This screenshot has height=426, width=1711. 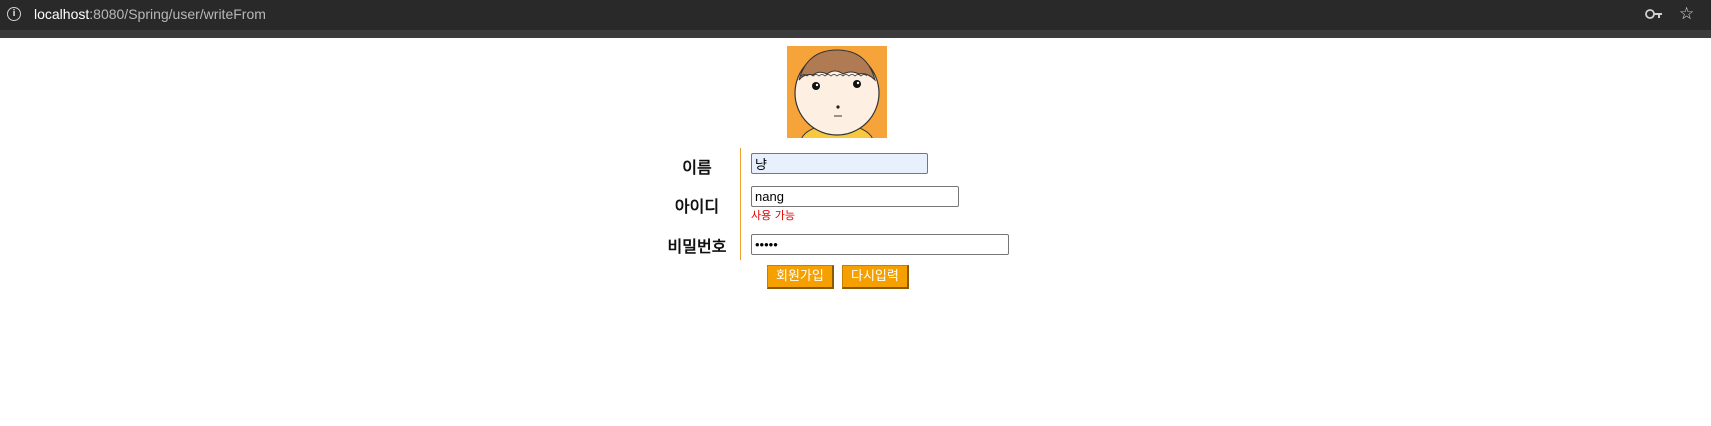 What do you see at coordinates (62, 14) in the screenshot?
I see `url-host: localhost` at bounding box center [62, 14].